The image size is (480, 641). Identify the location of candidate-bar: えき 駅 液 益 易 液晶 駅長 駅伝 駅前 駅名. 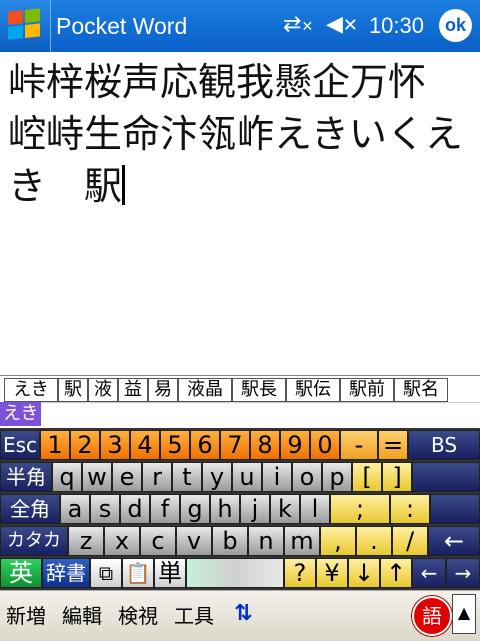
(240, 389).